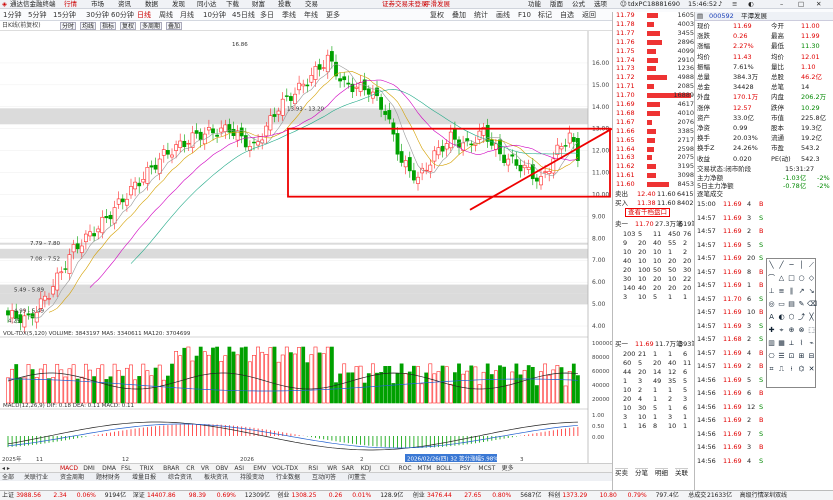 This screenshot has height=500, width=833. What do you see at coordinates (37, 15) in the screenshot?
I see `period-5min: 5分钟` at bounding box center [37, 15].